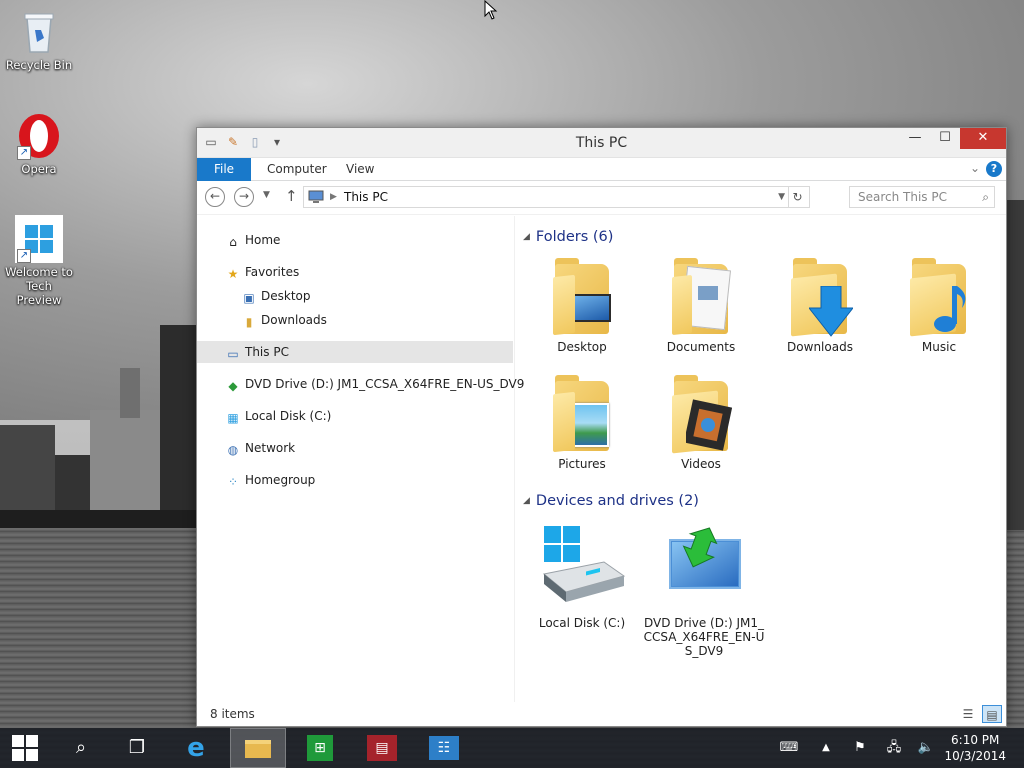 This screenshot has width=1024, height=768. What do you see at coordinates (582, 296) in the screenshot?
I see `desktop-folder-icon` at bounding box center [582, 296].